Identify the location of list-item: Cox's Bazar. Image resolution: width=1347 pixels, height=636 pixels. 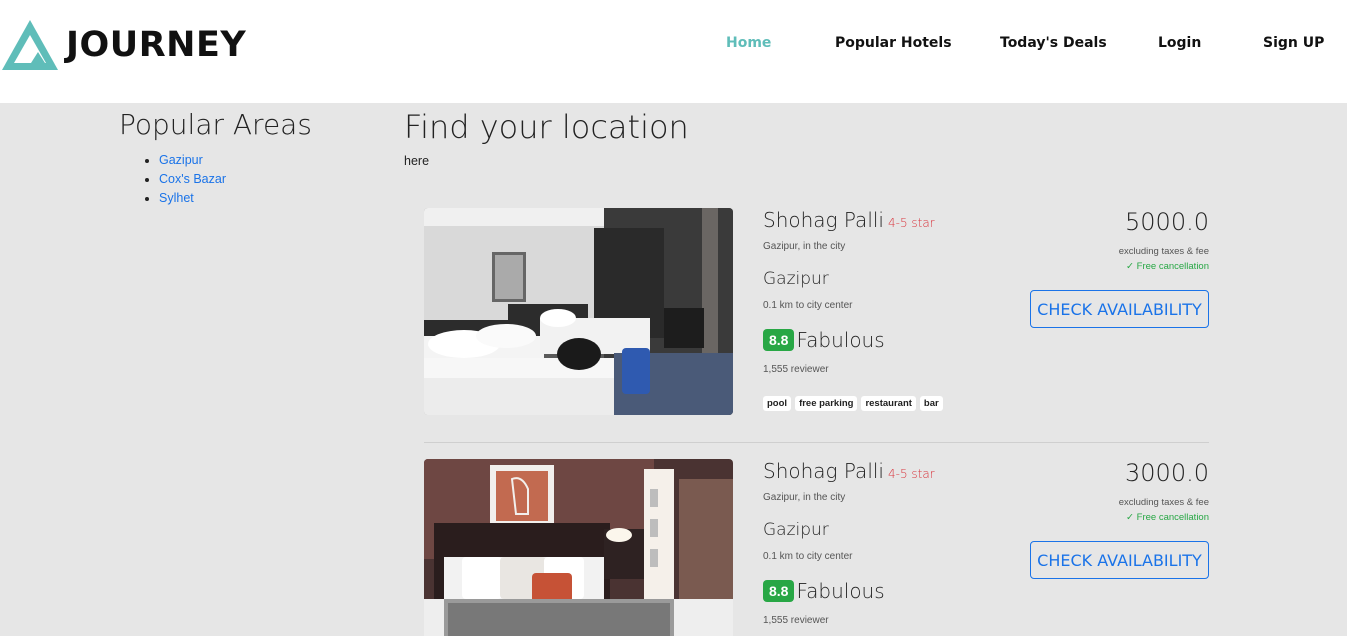
(235, 179).